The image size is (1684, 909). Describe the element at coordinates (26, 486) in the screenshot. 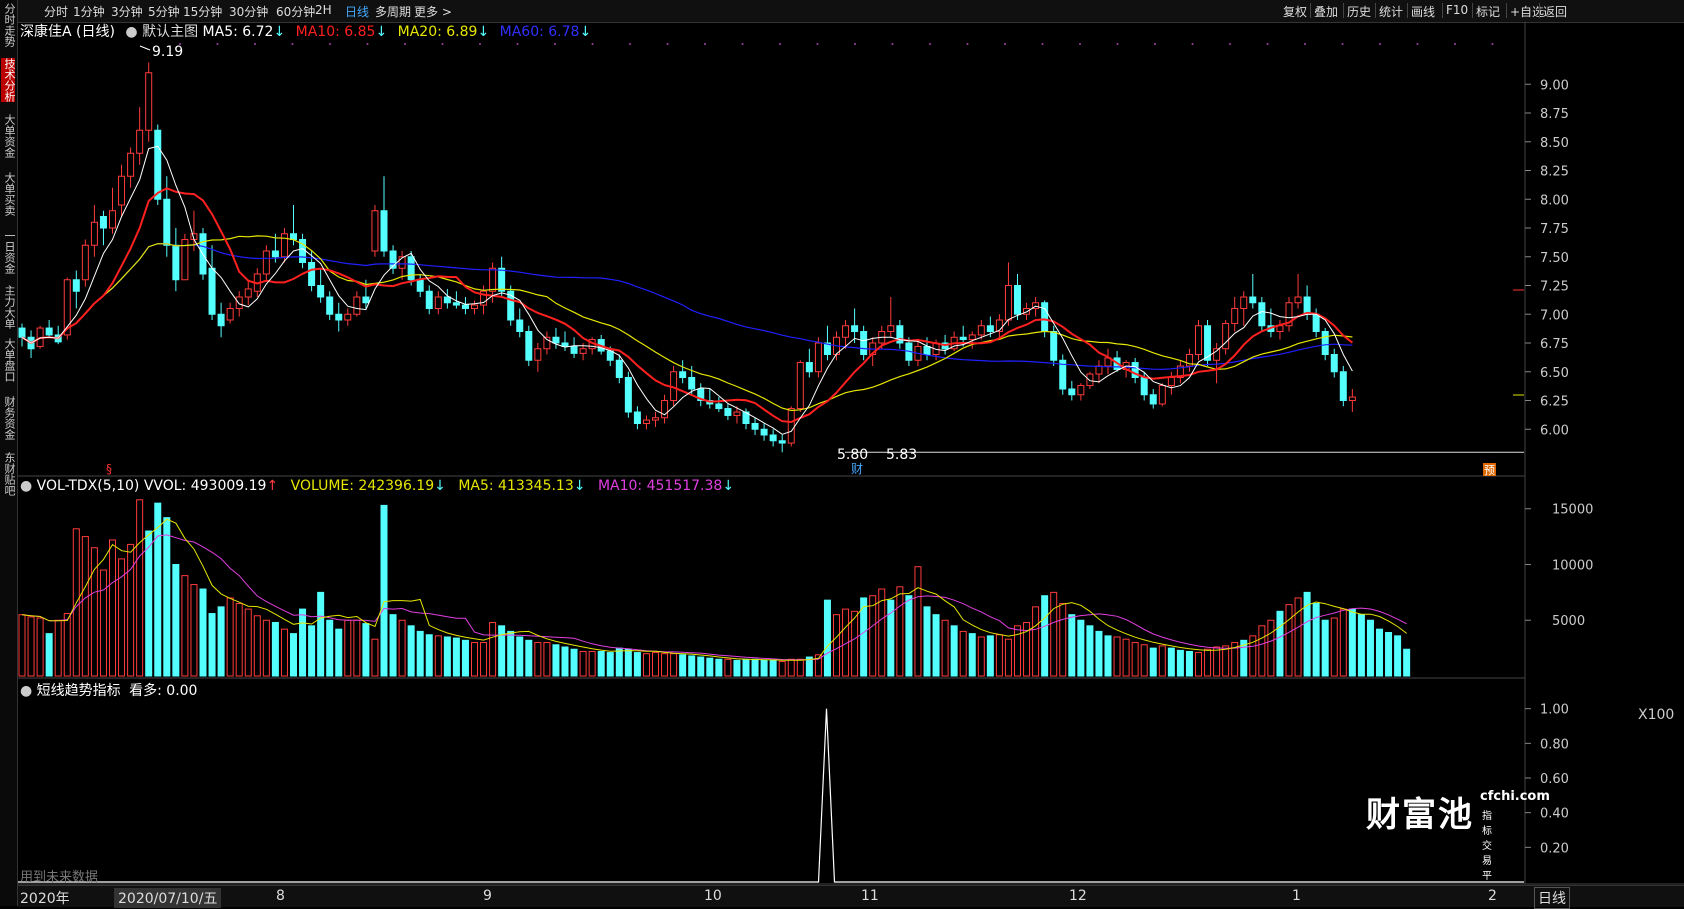

I see `vol-menu-icon: ●` at that location.